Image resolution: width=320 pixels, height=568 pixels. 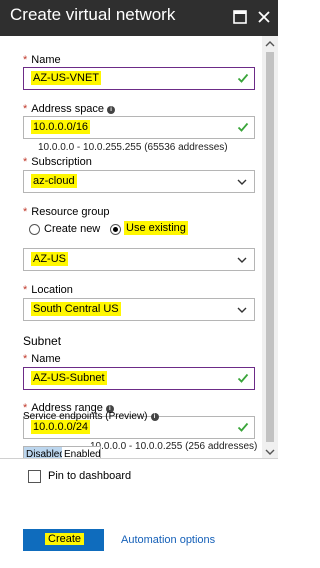 What do you see at coordinates (168, 540) in the screenshot?
I see `automation-options-link: Automation options` at bounding box center [168, 540].